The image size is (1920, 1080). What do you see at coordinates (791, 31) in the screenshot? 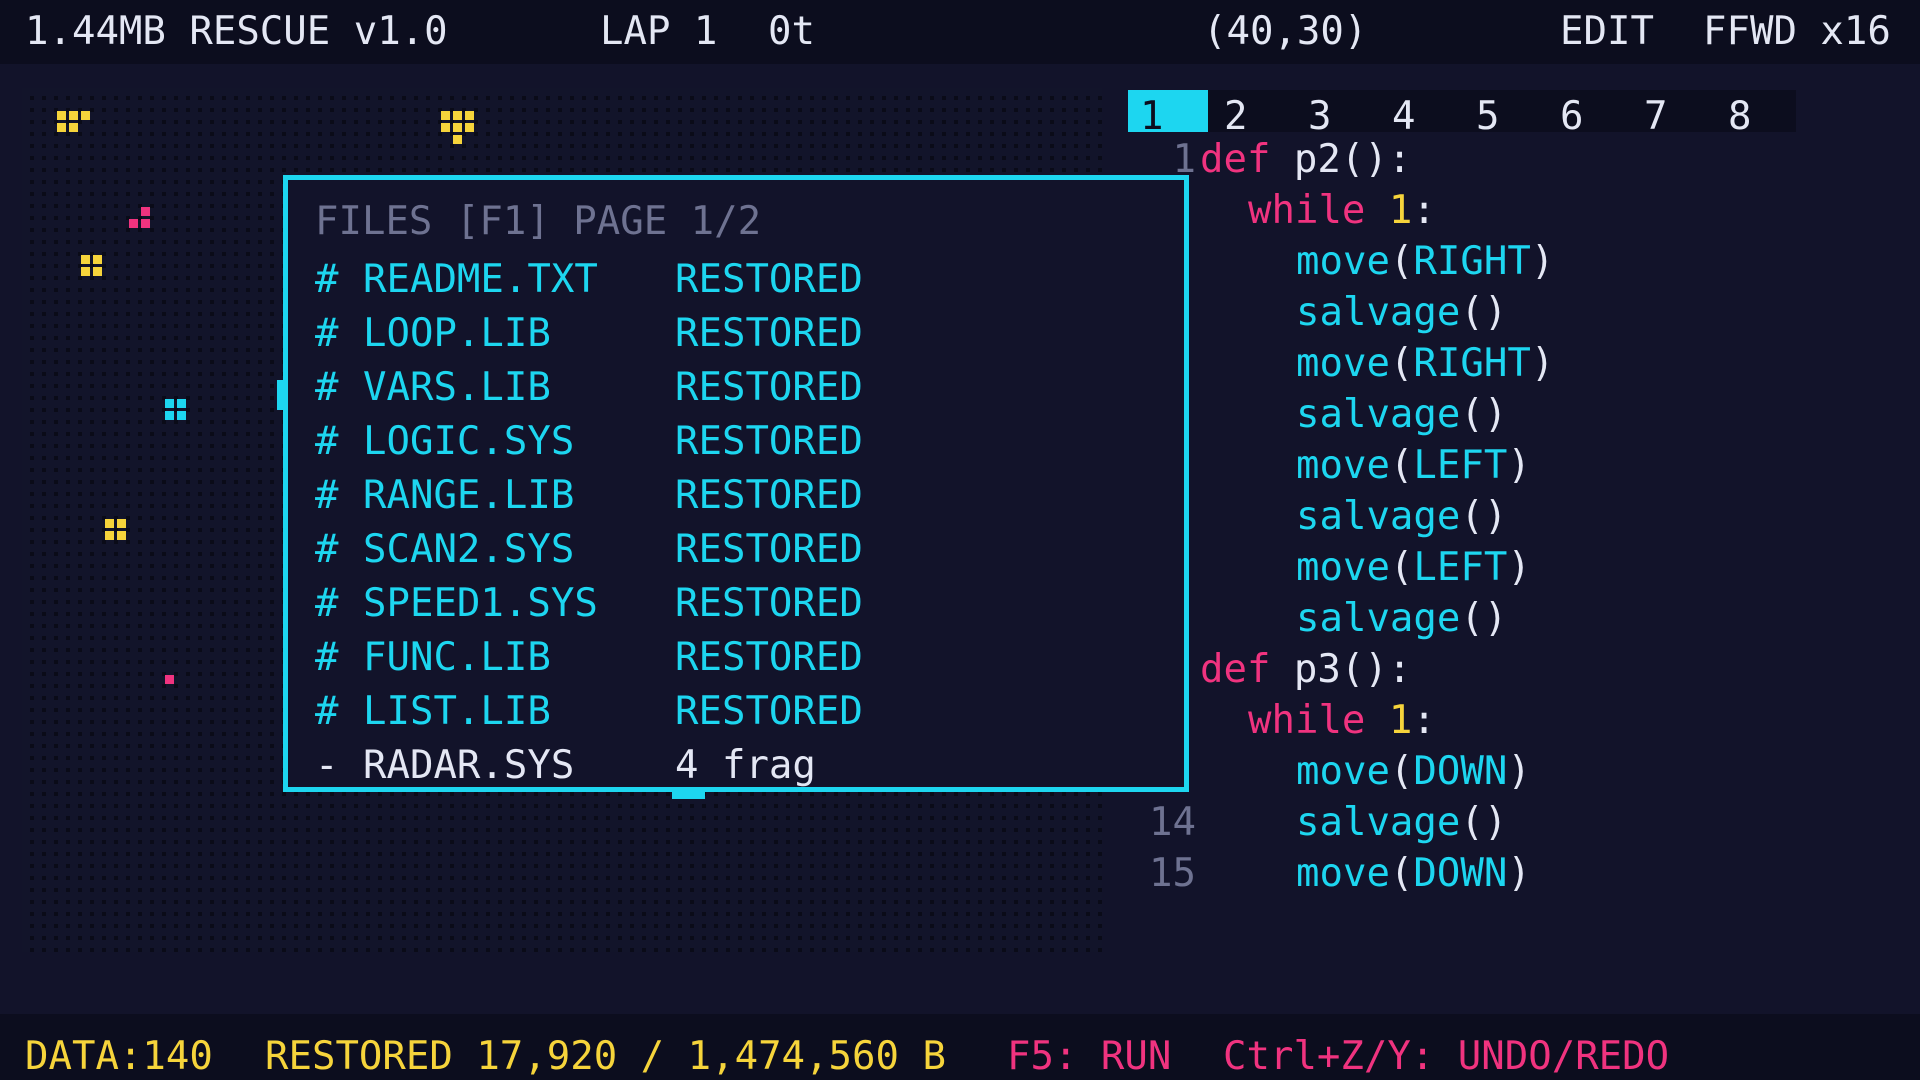
I see `tick-counter: 0t` at bounding box center [791, 31].